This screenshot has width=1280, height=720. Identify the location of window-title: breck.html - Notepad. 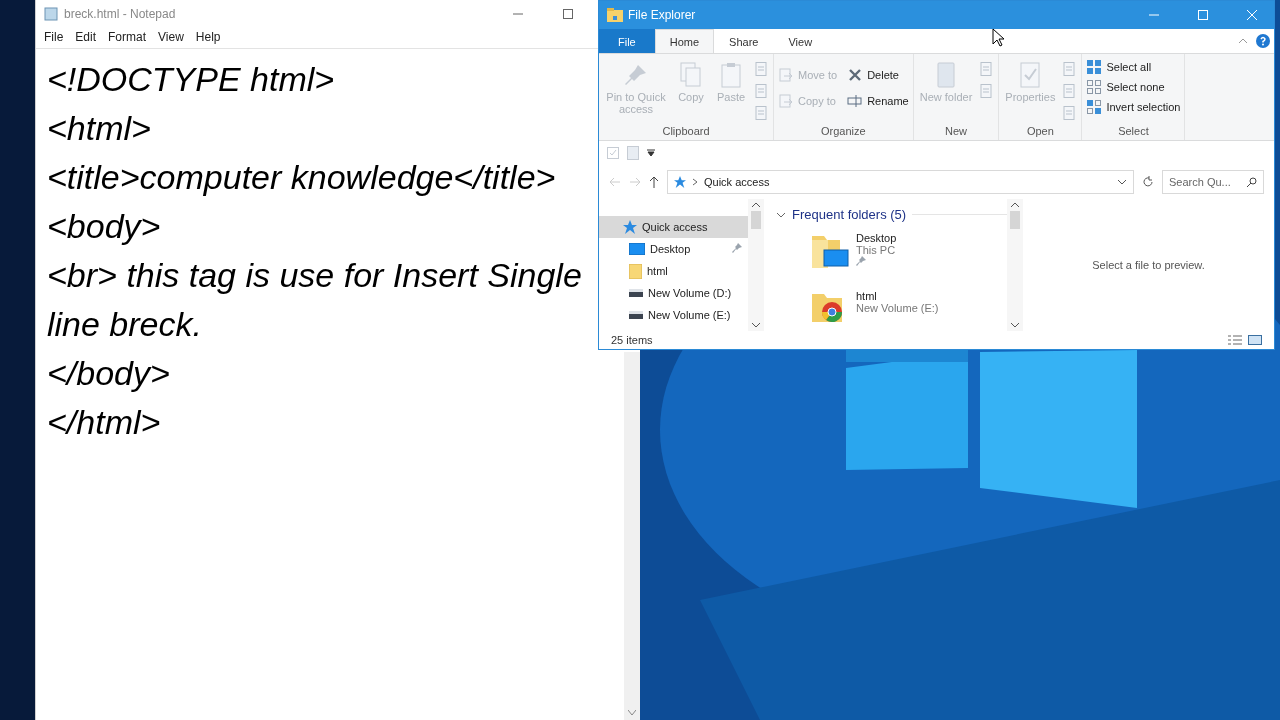
(120, 14).